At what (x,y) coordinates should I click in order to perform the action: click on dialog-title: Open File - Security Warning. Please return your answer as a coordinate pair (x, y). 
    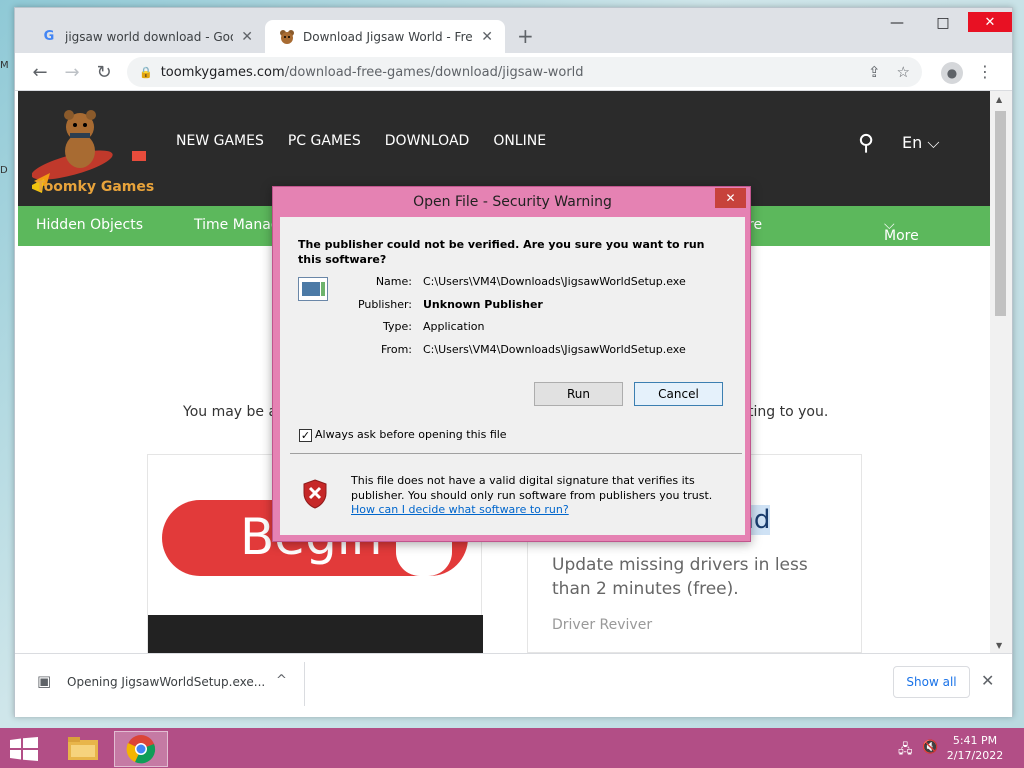
    Looking at the image, I should click on (512, 202).